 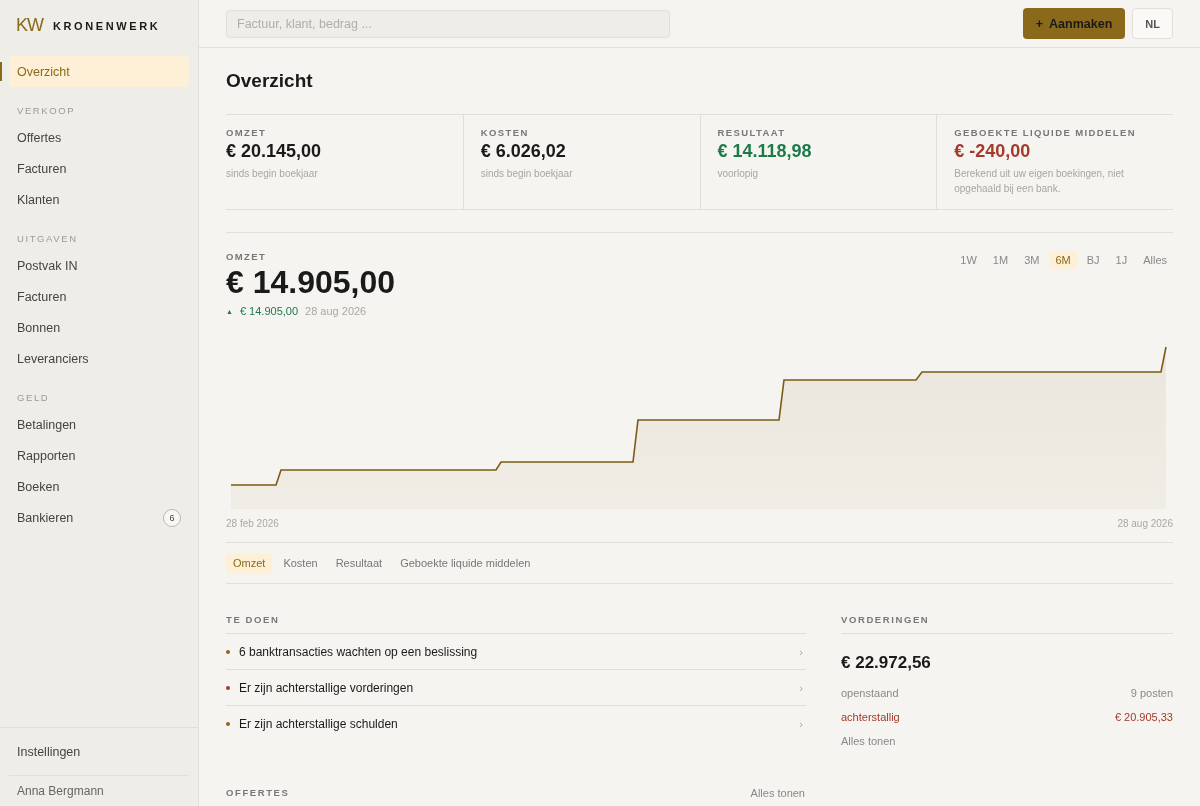 What do you see at coordinates (993, 151) in the screenshot?
I see `kpi-value: € -240,00` at bounding box center [993, 151].